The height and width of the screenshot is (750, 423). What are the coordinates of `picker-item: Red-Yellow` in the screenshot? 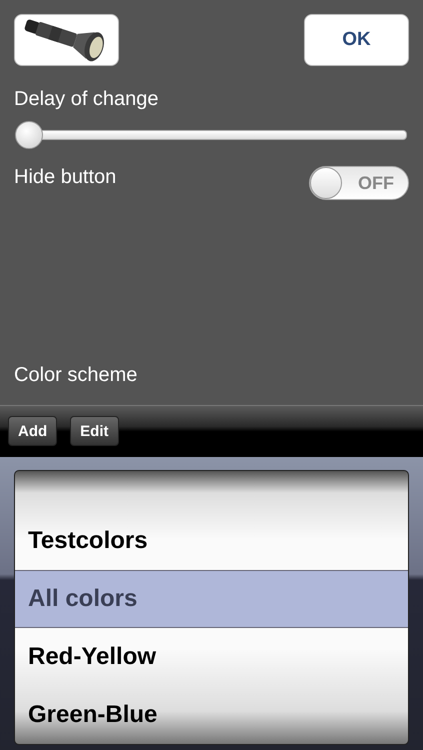 It's located at (211, 657).